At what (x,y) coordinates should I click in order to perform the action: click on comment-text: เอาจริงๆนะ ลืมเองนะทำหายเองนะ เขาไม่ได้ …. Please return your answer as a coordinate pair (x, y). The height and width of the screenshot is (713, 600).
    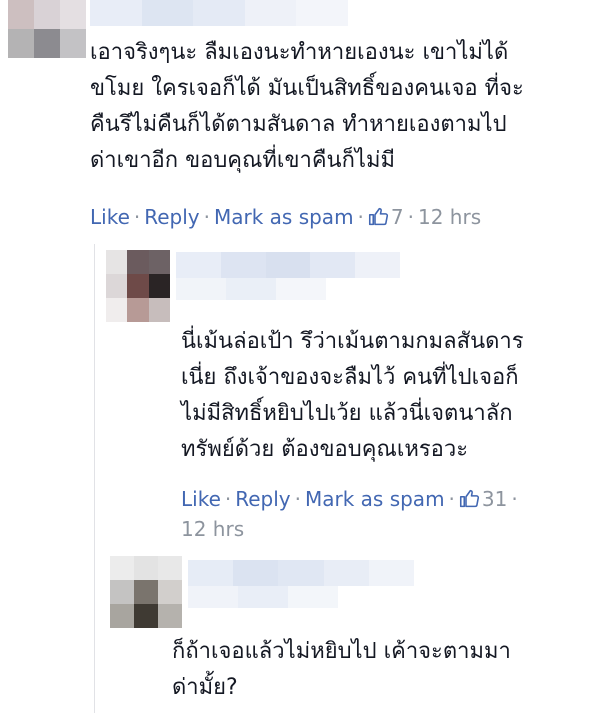
    Looking at the image, I should click on (307, 106).